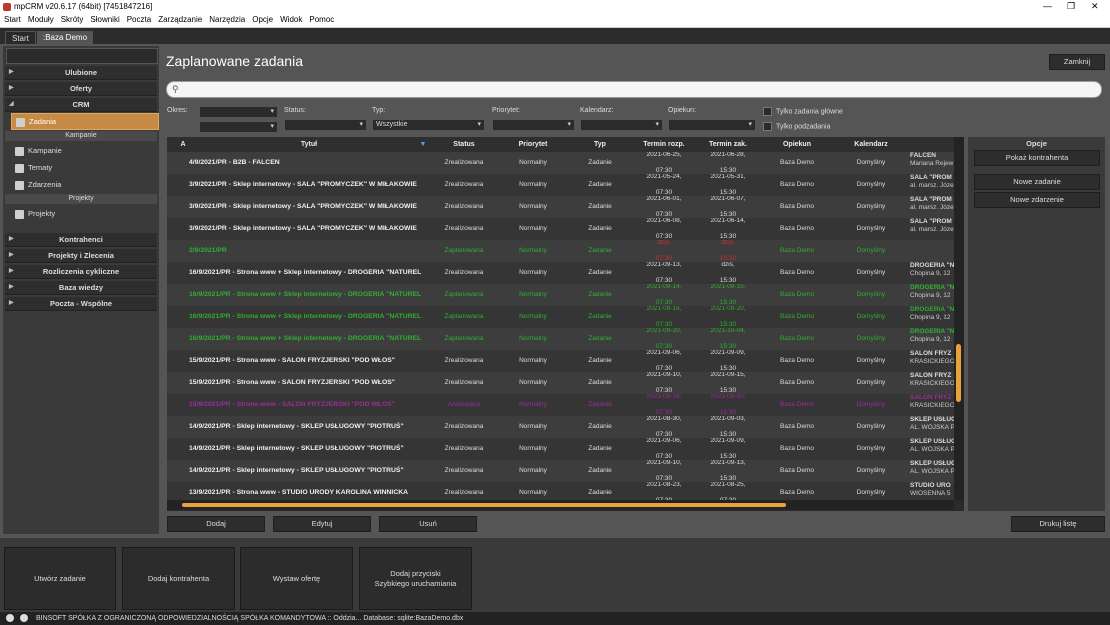 The width and height of the screenshot is (1110, 625). Describe the element at coordinates (262, 19) in the screenshot. I see `menu-opcje: Opcje` at that location.